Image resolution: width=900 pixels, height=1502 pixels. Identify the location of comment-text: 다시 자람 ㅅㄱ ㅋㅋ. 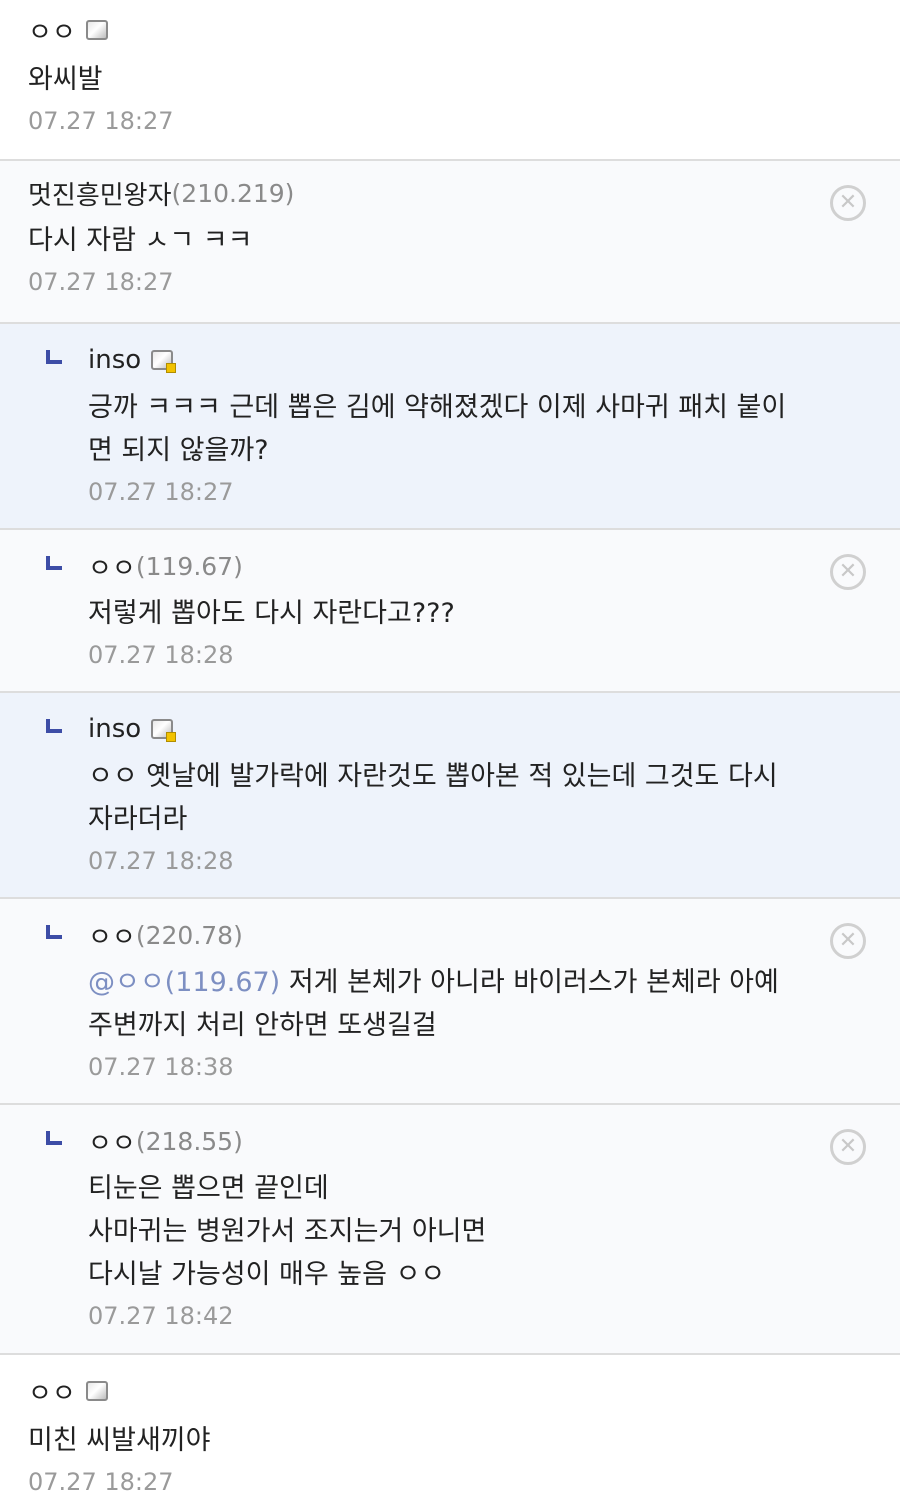
(140, 240).